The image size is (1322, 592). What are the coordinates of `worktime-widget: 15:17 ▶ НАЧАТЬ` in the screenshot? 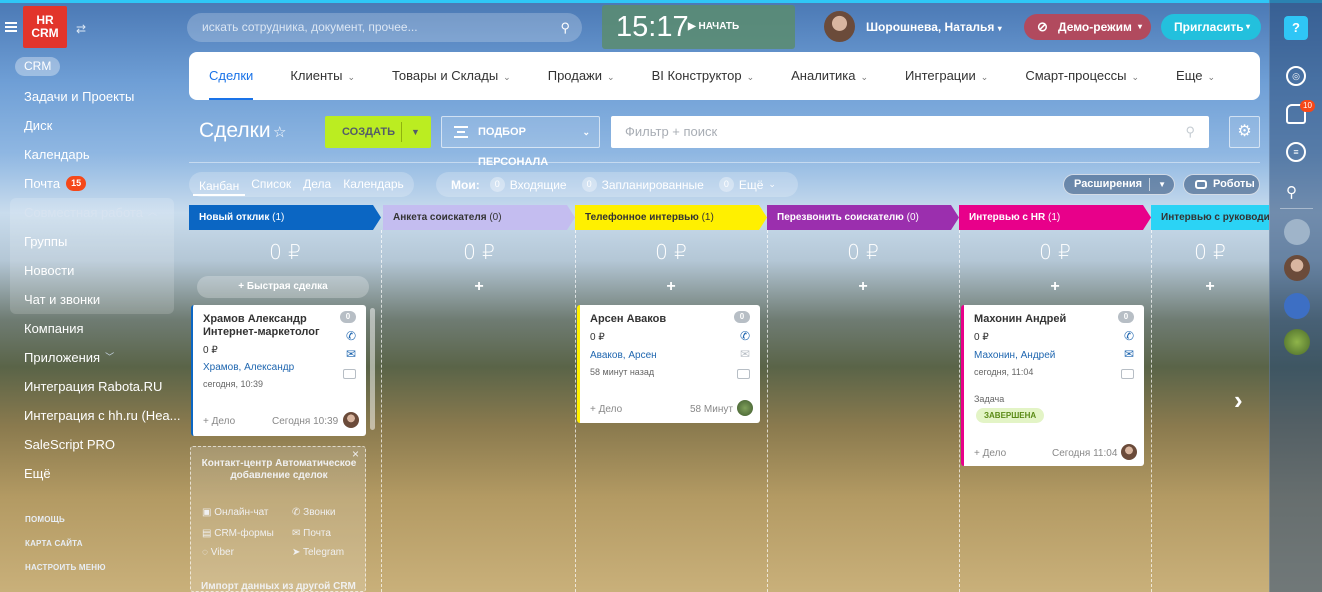 It's located at (698, 27).